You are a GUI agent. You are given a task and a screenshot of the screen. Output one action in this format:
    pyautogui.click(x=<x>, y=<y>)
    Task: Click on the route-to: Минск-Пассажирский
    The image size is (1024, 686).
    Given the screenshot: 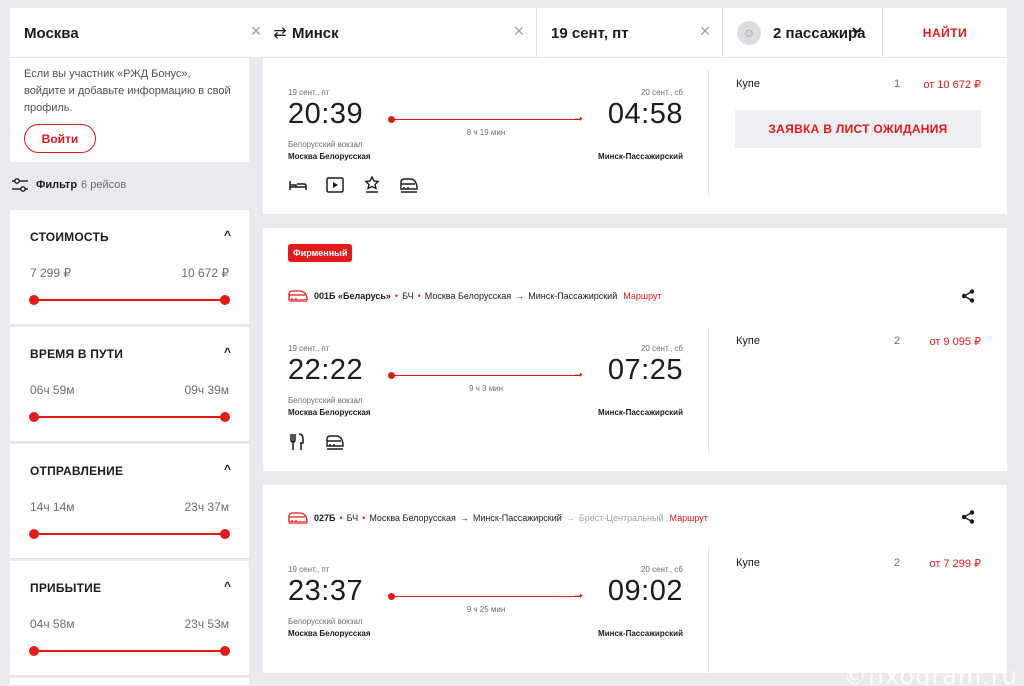 What is the action you would take?
    pyautogui.click(x=517, y=518)
    